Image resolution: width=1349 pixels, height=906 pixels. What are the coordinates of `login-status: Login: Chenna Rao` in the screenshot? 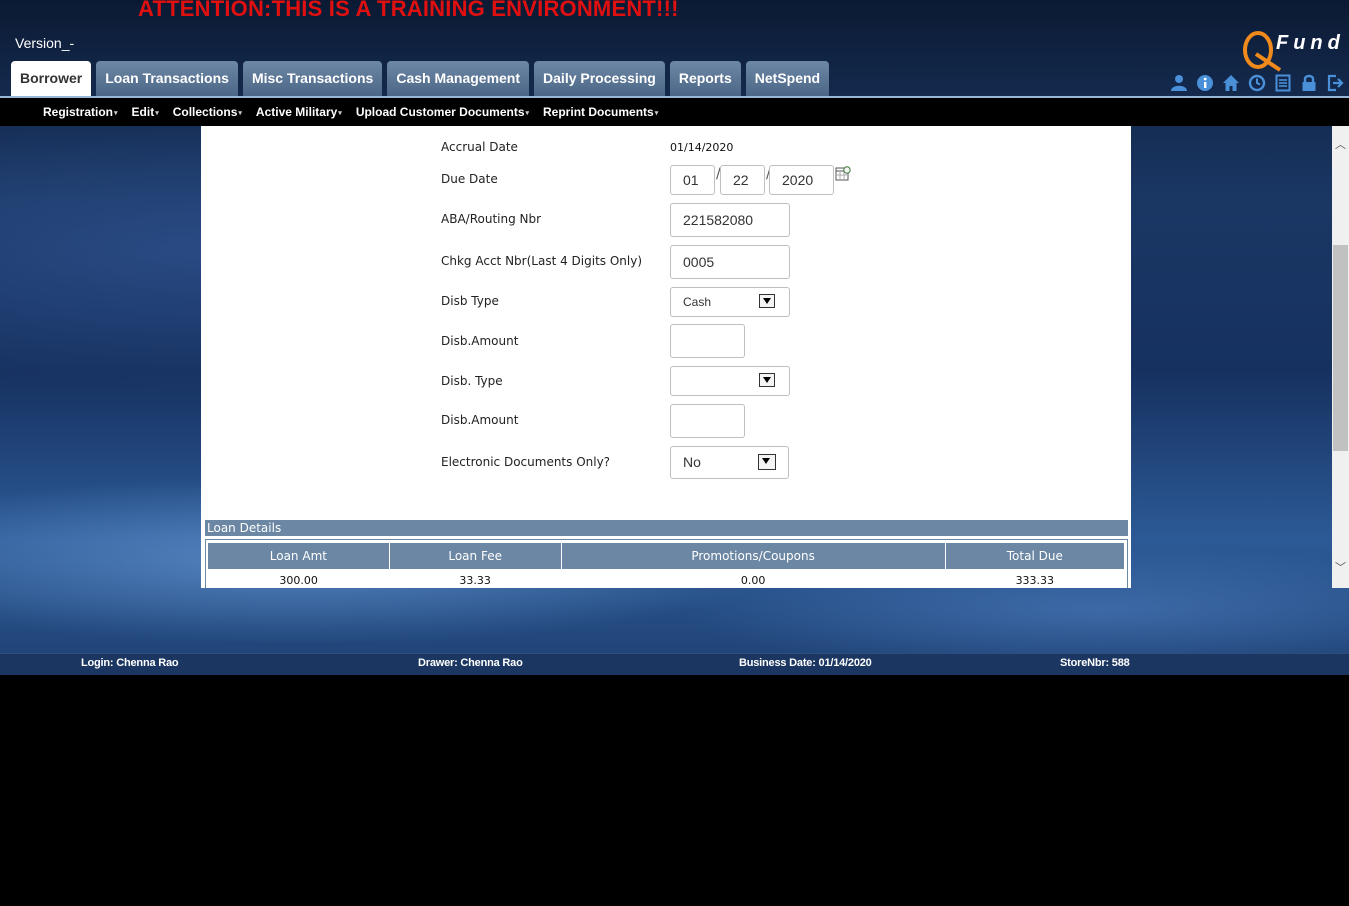 It's located at (130, 663).